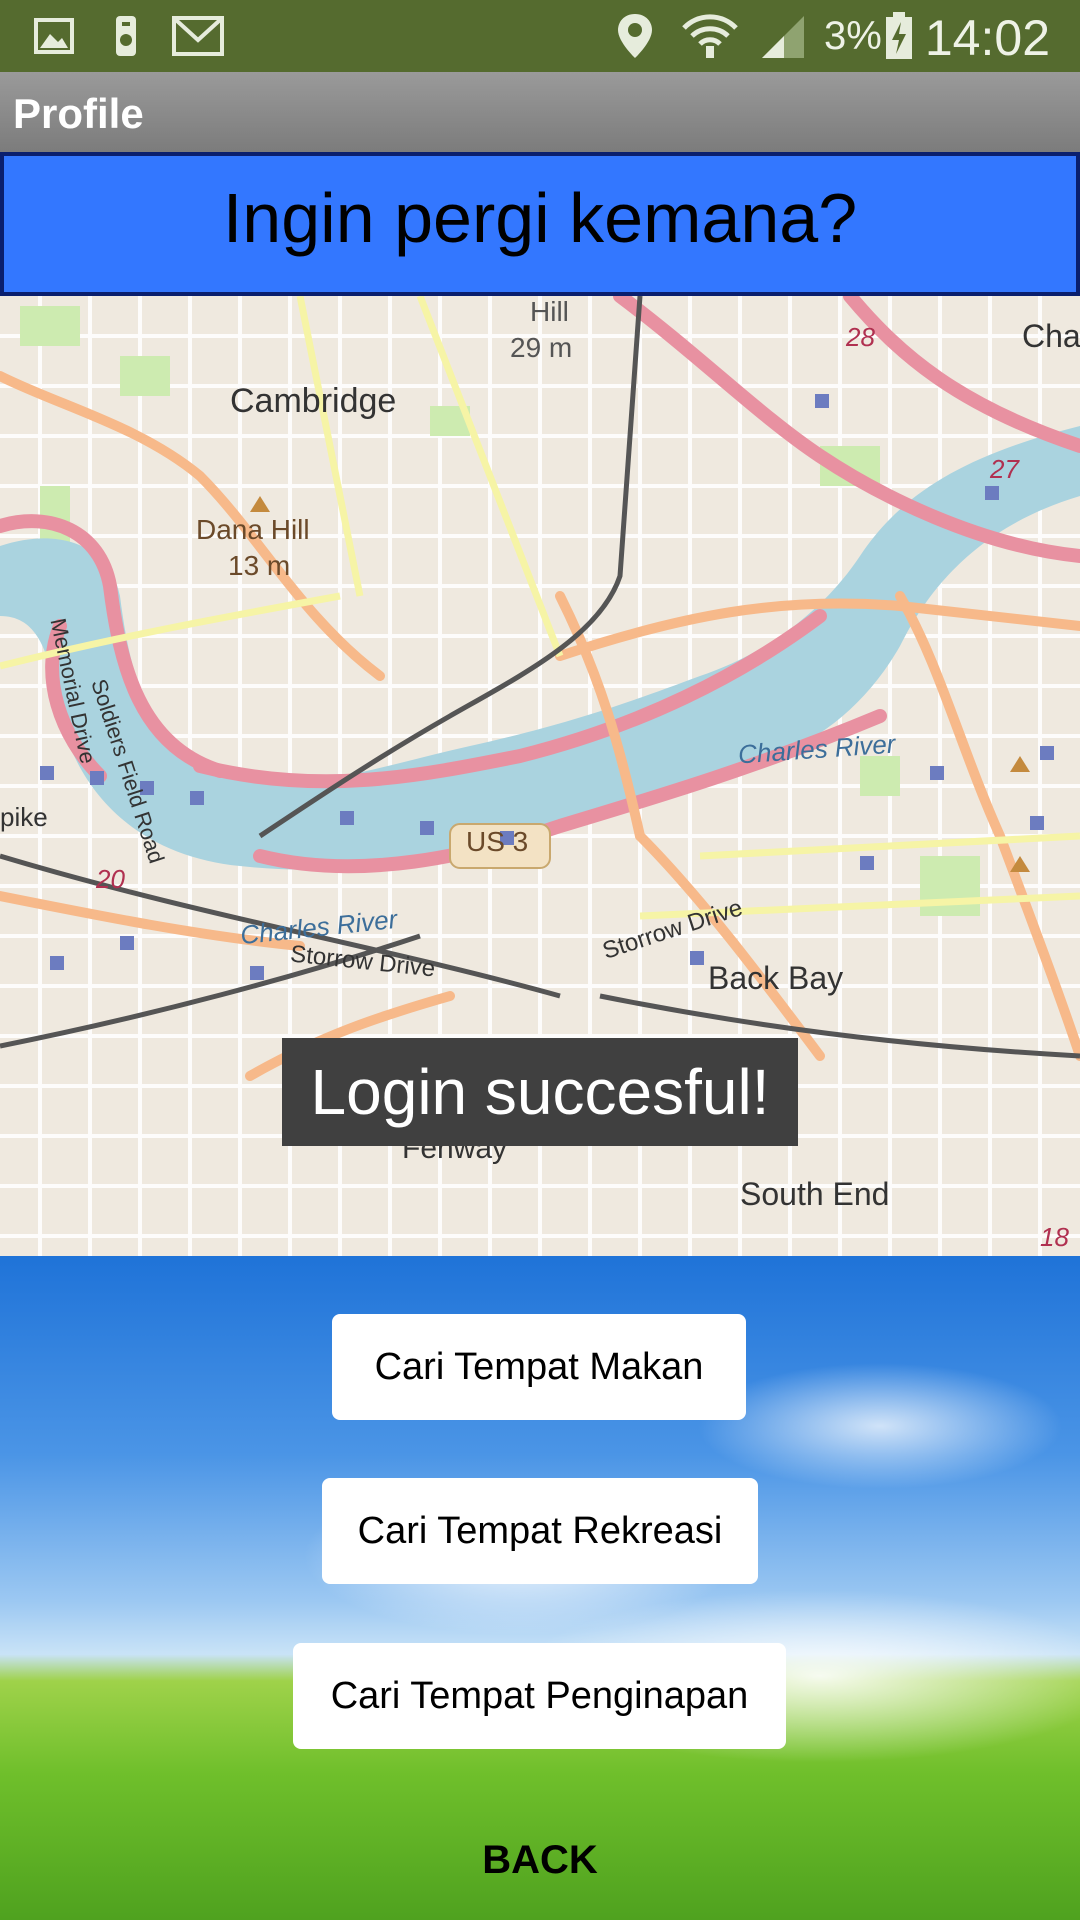 This screenshot has height=1920, width=1080. I want to click on map-label-south-end: South End, so click(815, 1194).